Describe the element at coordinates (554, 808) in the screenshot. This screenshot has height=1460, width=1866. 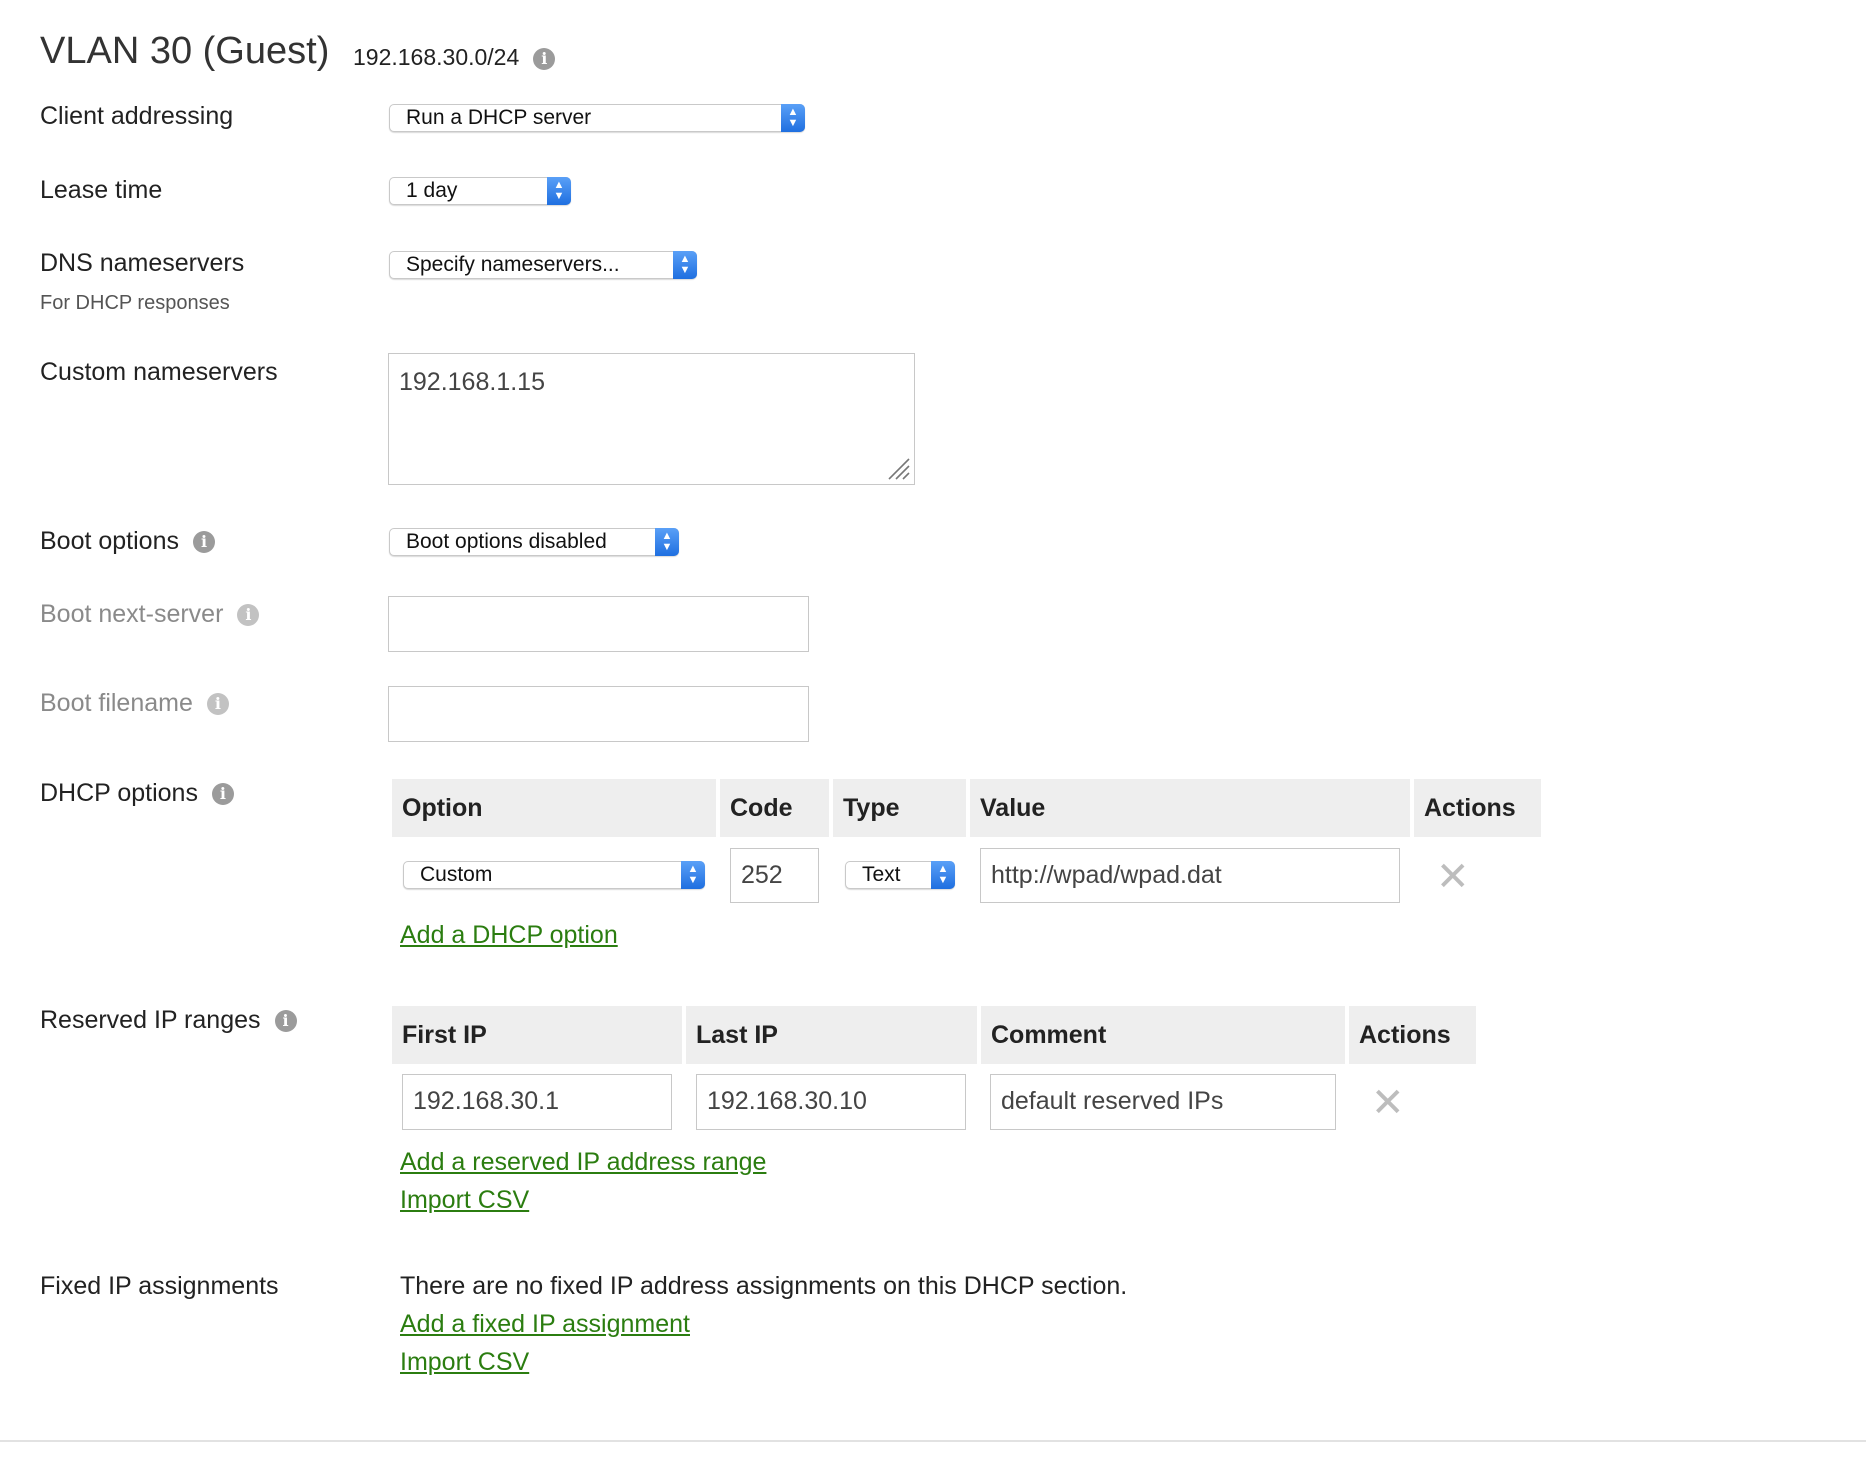
I see `column-header-option: Option` at that location.